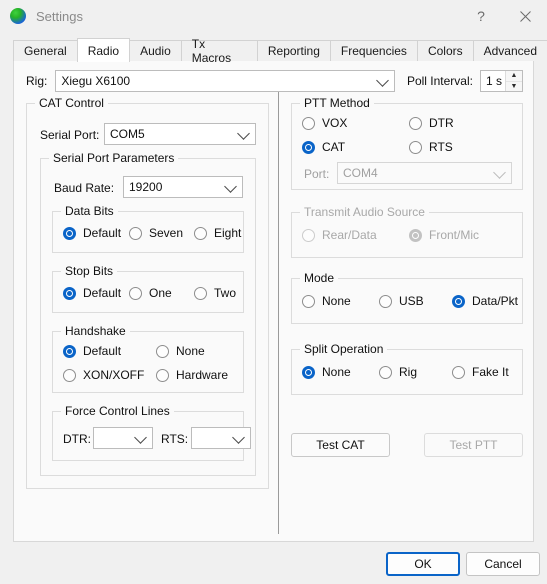 This screenshot has height=584, width=547. I want to click on spin-down-icon: ▼, so click(514, 87).